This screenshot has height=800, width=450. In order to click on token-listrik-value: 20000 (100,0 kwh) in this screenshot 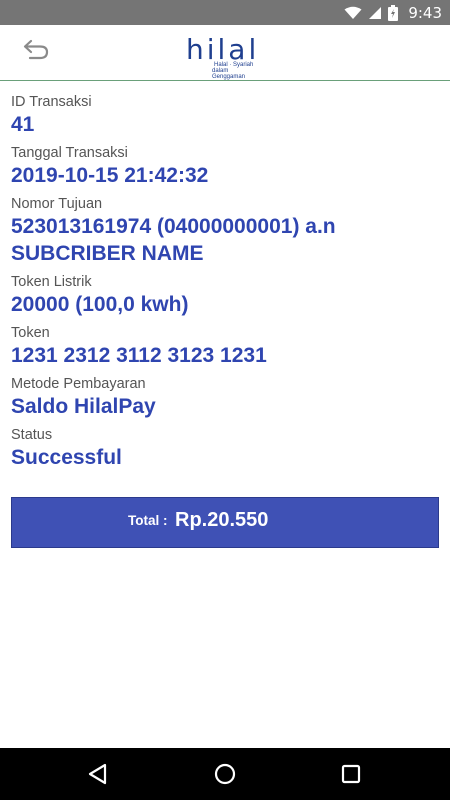, I will do `click(100, 304)`.